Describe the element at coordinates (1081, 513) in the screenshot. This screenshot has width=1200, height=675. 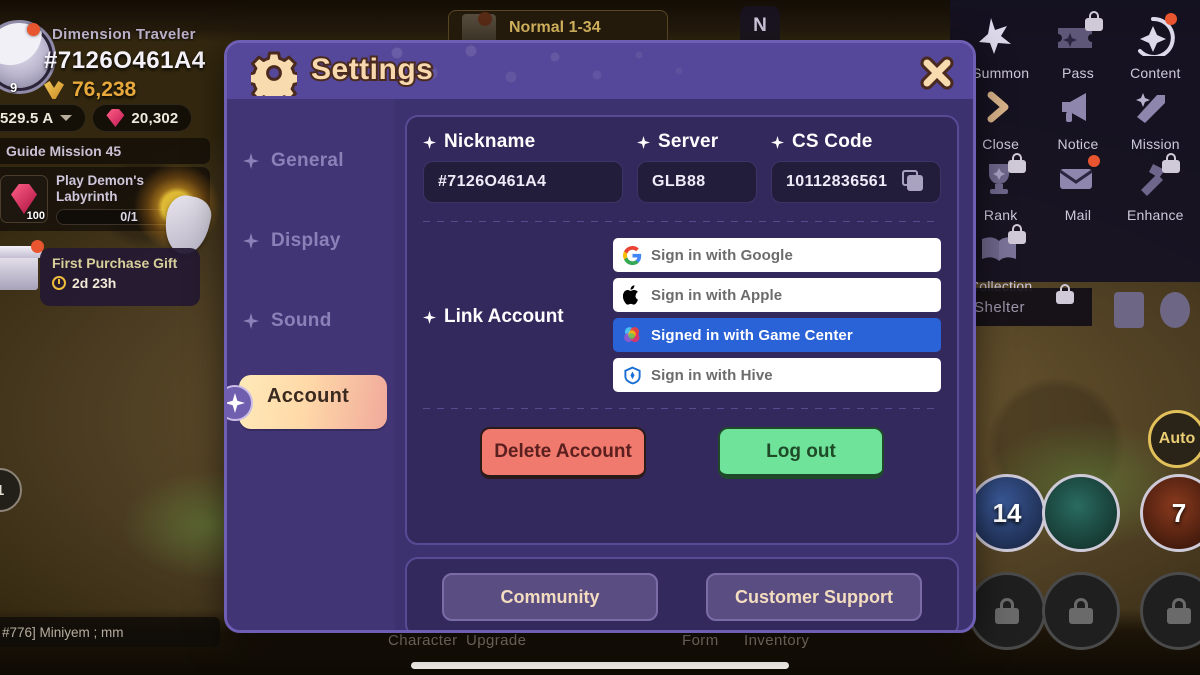
I see `skill-slot` at that location.